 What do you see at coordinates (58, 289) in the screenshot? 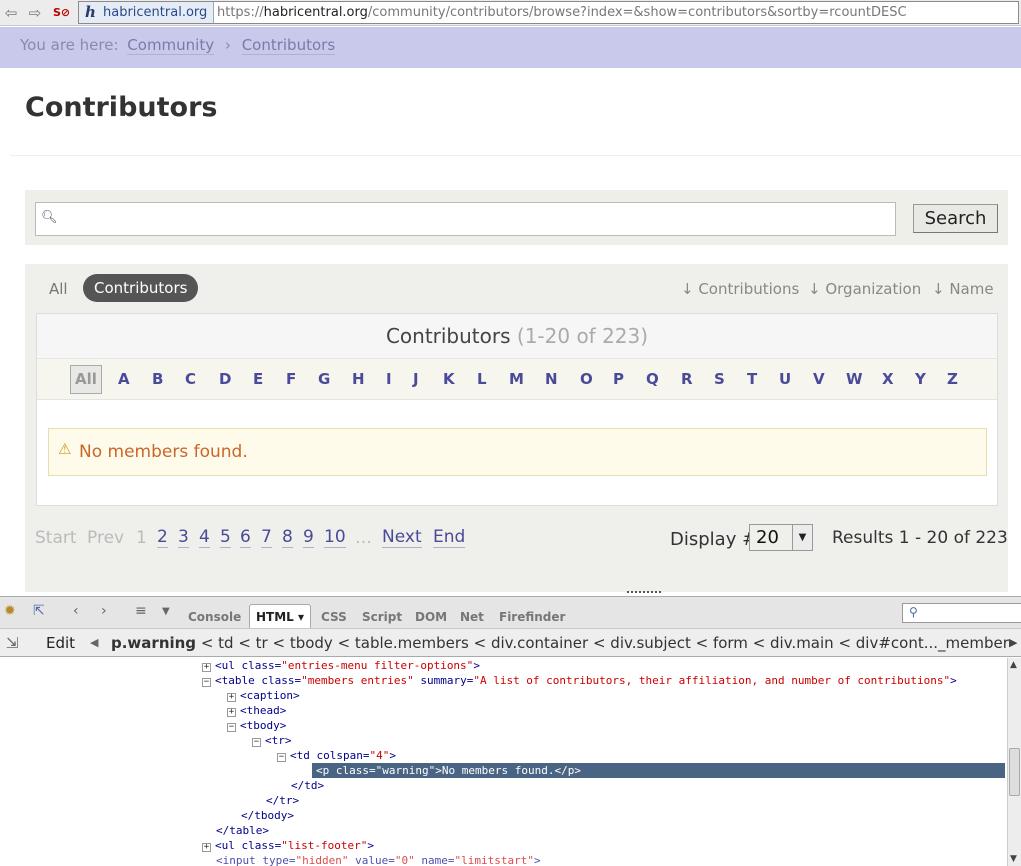
I see `filter-all: All` at bounding box center [58, 289].